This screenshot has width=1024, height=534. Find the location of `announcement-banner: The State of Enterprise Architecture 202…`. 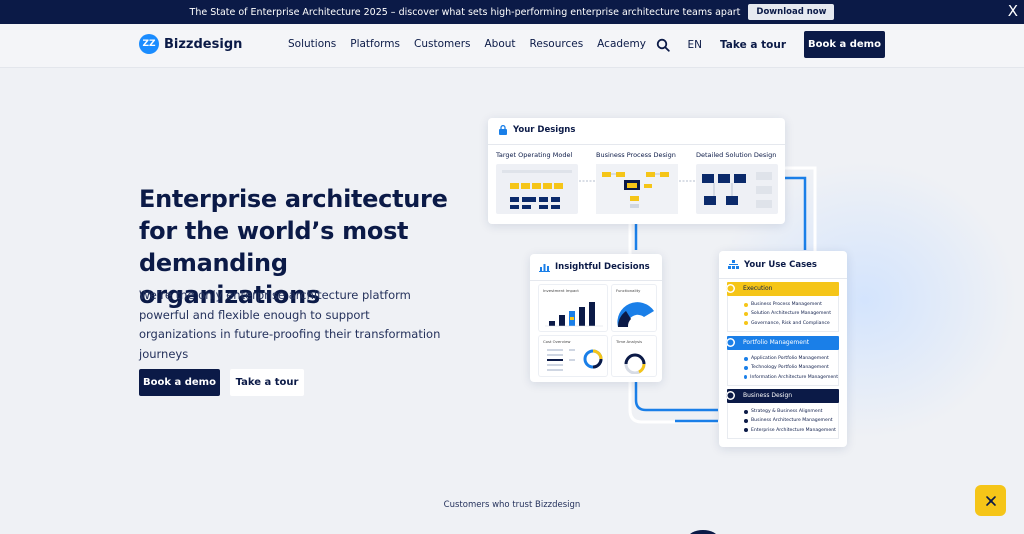

announcement-banner: The State of Enterprise Architecture 202… is located at coordinates (512, 12).